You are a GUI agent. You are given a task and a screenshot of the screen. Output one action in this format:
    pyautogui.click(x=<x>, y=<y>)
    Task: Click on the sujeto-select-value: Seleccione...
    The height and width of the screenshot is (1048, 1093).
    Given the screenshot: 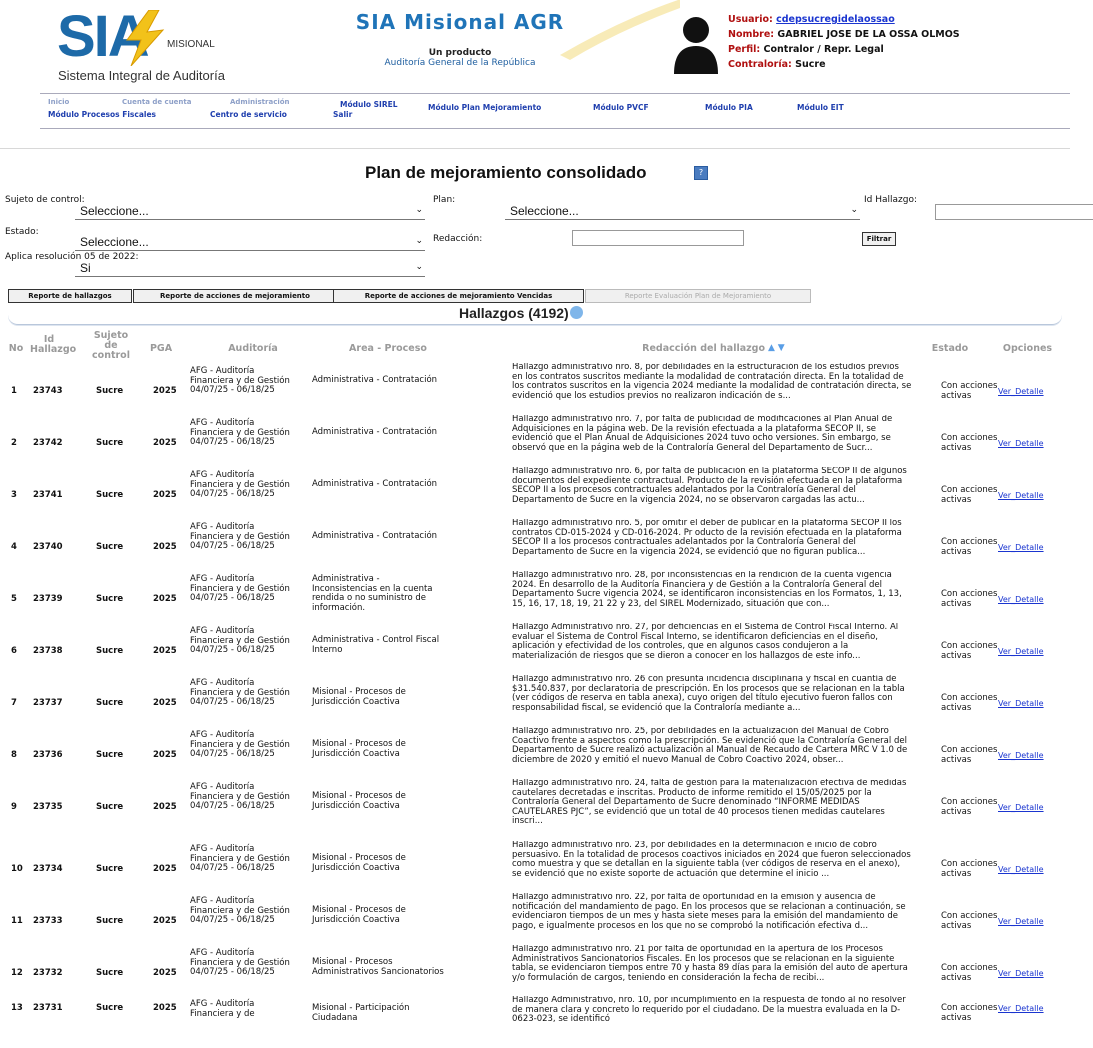 What is the action you would take?
    pyautogui.click(x=114, y=211)
    